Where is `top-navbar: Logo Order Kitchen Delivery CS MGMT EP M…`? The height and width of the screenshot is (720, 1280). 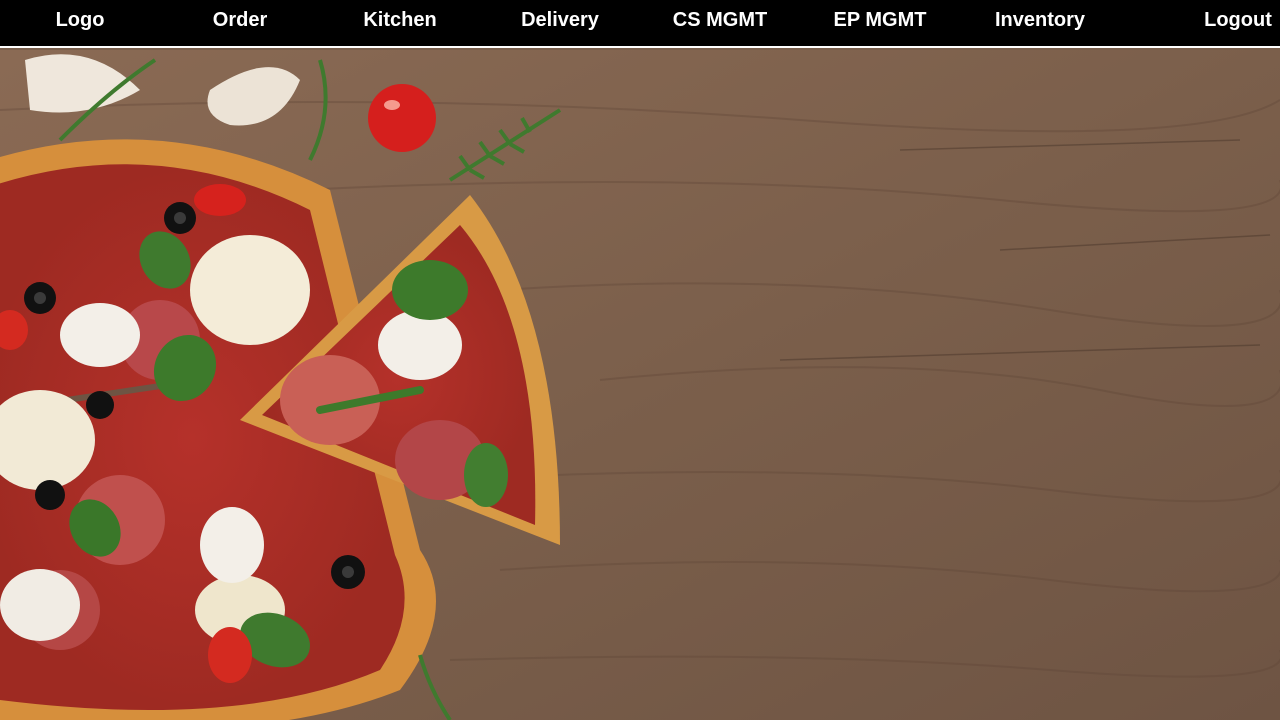 top-navbar: Logo Order Kitchen Delivery CS MGMT EP M… is located at coordinates (640, 24).